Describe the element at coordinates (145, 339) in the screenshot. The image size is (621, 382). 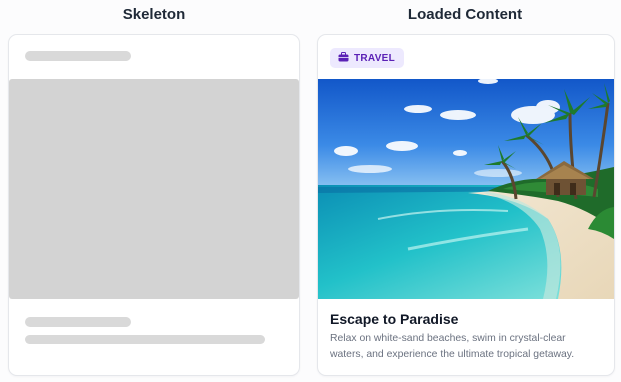
I see `skeleton-text-placeholder` at that location.